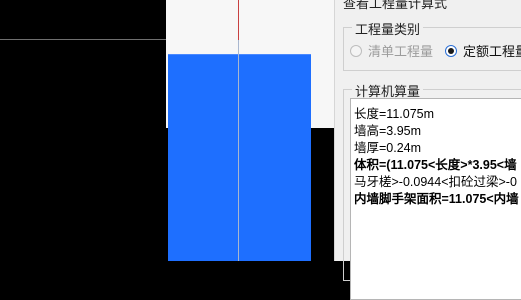  What do you see at coordinates (238, 20) in the screenshot?
I see `axis-line-red` at bounding box center [238, 20].